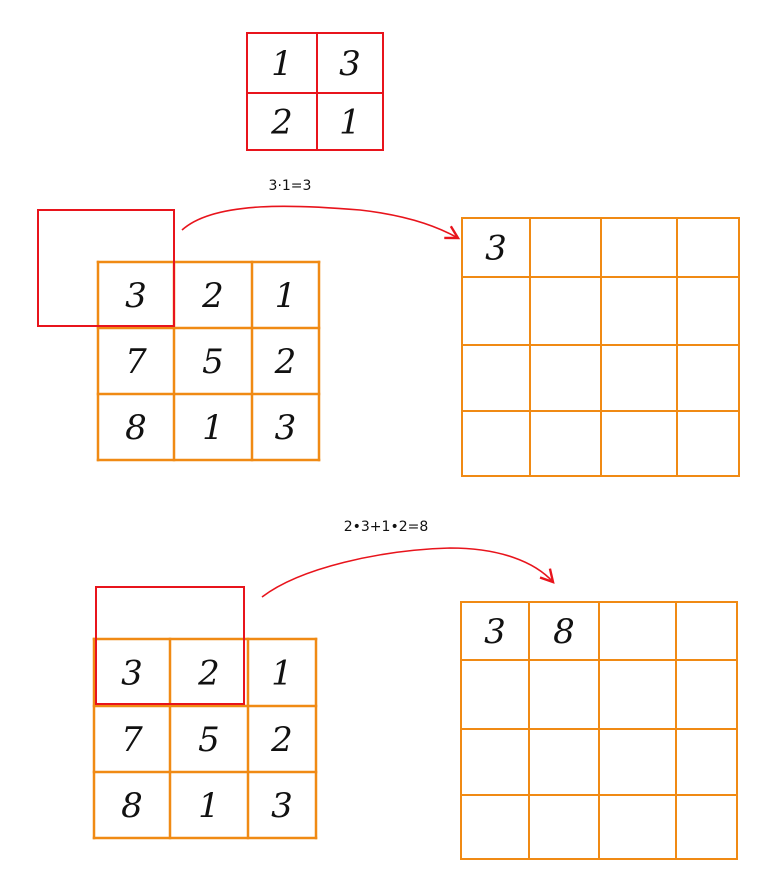 Image resolution: width=780 pixels, height=877 pixels. I want to click on step1-input-grid-cell: 7, so click(136, 362).